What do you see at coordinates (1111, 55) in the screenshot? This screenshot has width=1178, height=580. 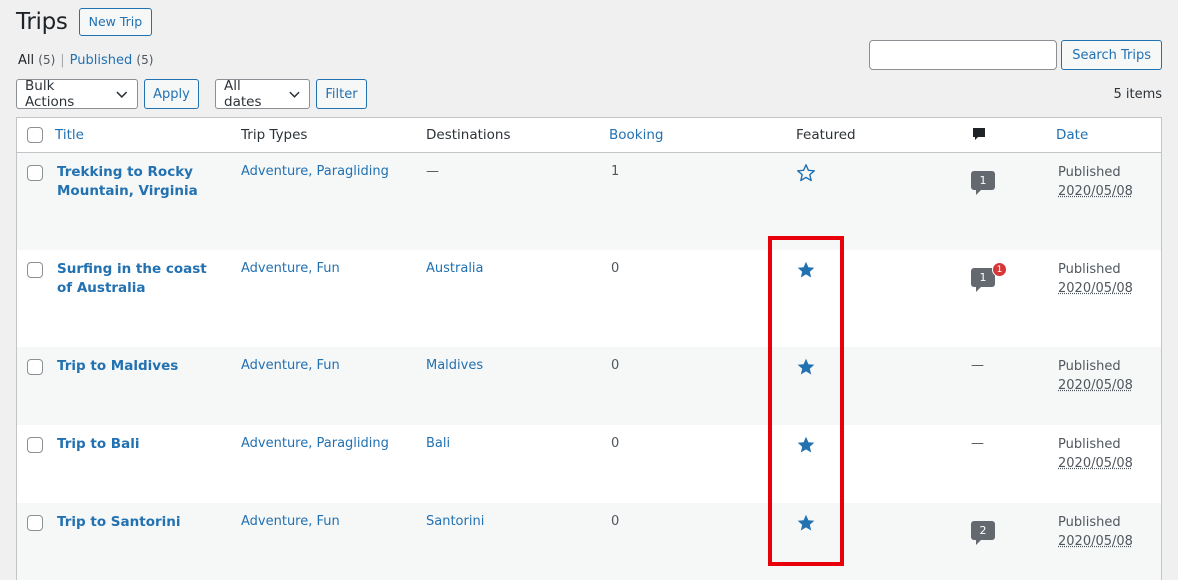 I see `search-trips-button: Search Trips` at bounding box center [1111, 55].